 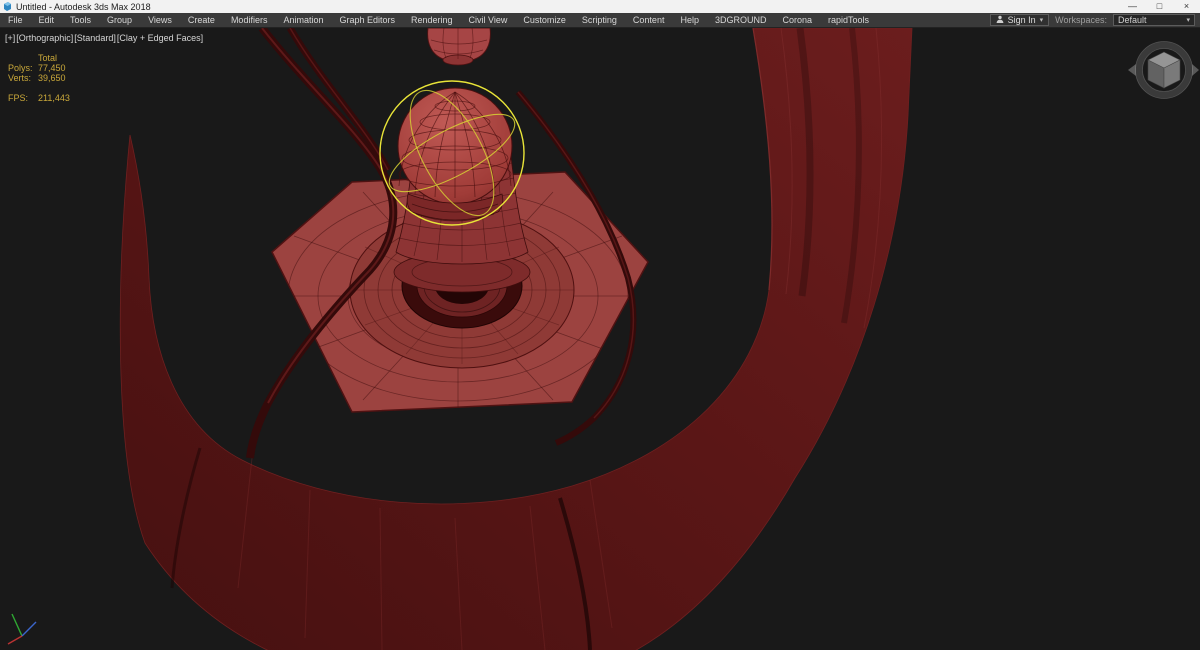 What do you see at coordinates (48, 58) in the screenshot?
I see `stats-total-label: Total` at bounding box center [48, 58].